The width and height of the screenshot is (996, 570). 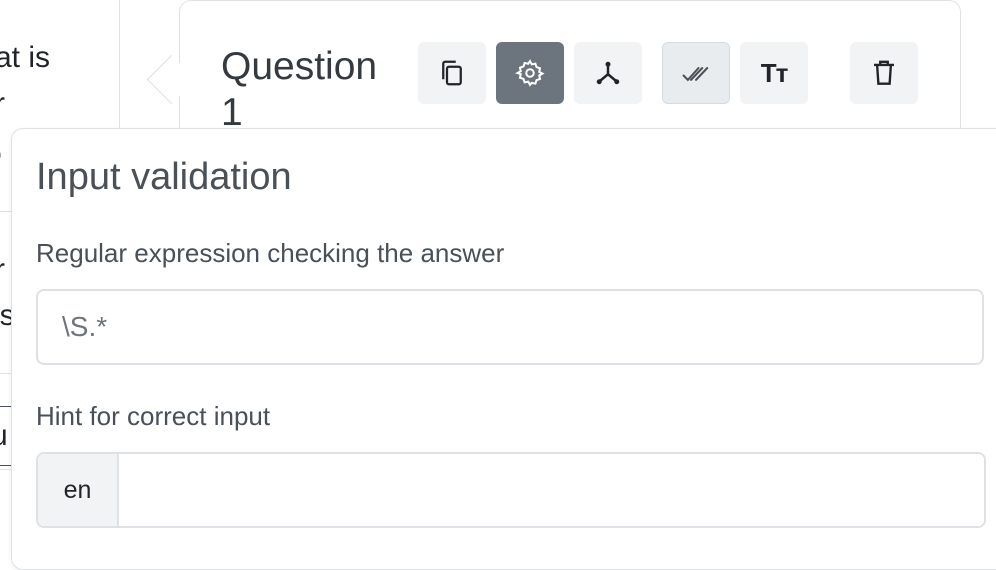 I want to click on trash-icon, so click(x=884, y=72).